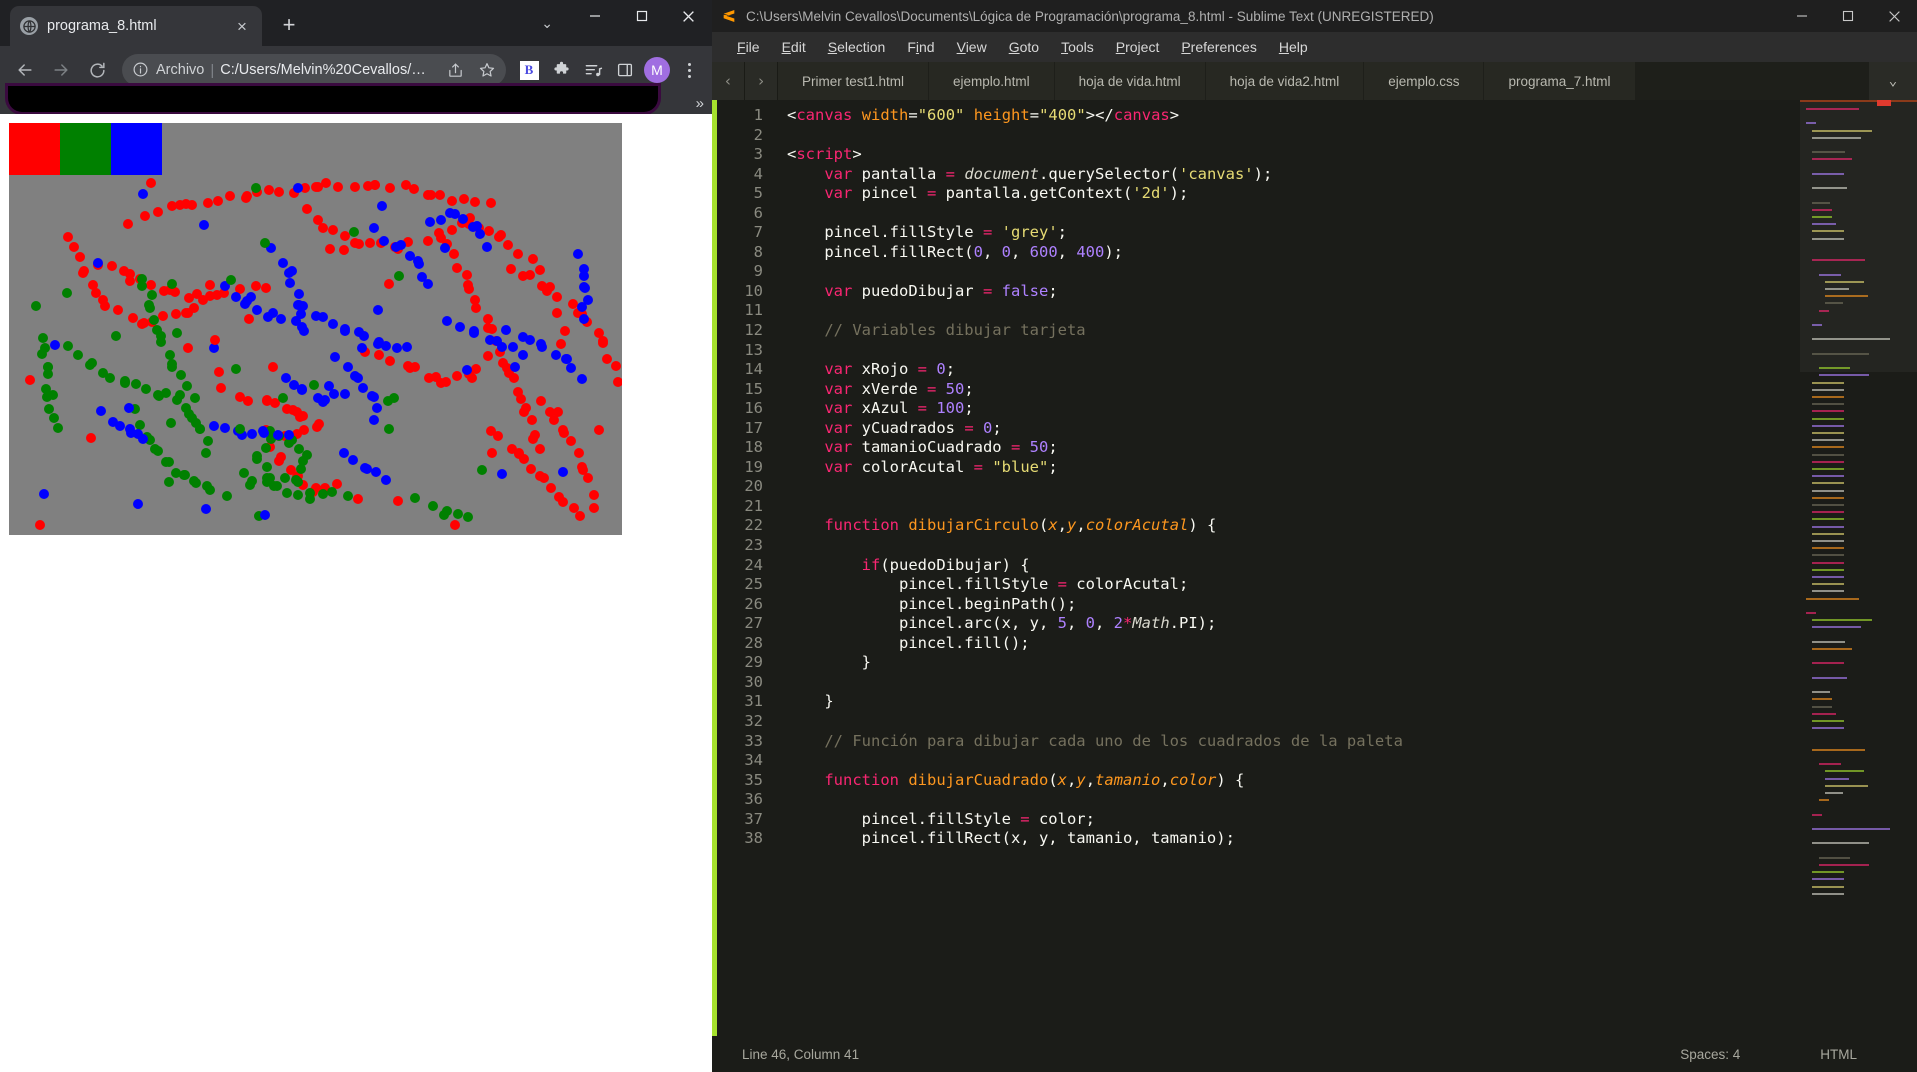  I want to click on red-swatch, so click(35, 149).